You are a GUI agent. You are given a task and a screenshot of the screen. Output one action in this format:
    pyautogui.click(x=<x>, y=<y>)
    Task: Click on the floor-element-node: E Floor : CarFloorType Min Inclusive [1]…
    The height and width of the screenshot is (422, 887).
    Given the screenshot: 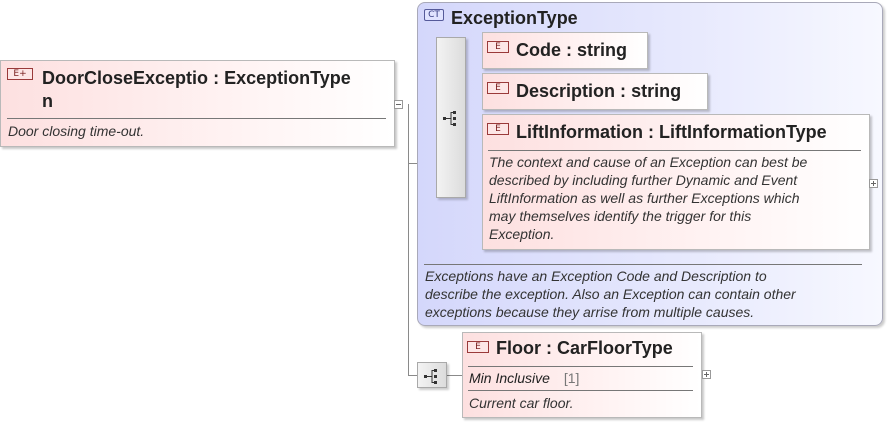 What is the action you would take?
    pyautogui.click(x=582, y=375)
    